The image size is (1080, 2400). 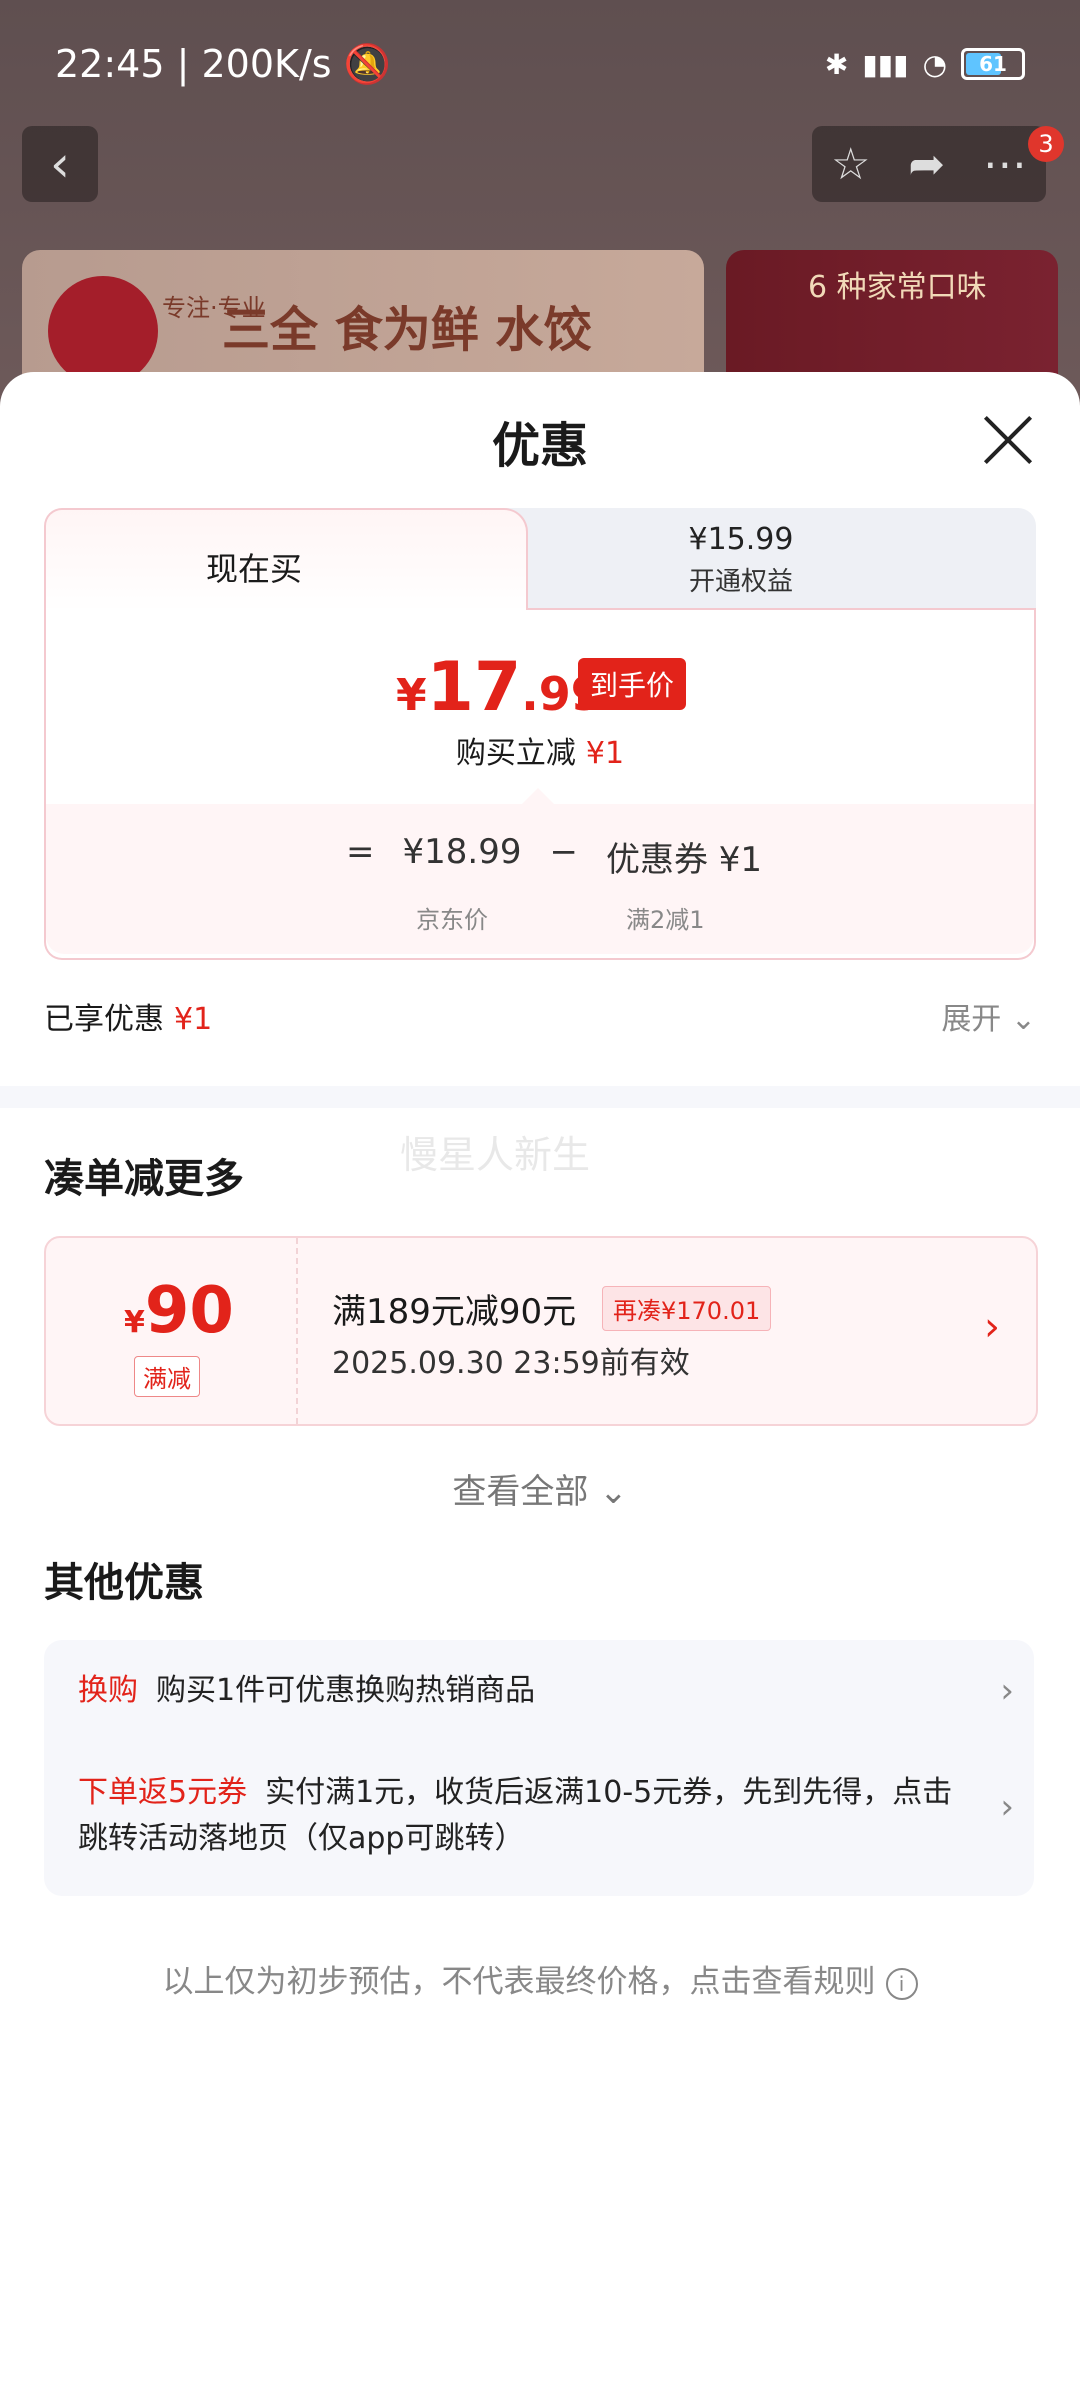 I want to click on info-icon: i, so click(x=901, y=1983).